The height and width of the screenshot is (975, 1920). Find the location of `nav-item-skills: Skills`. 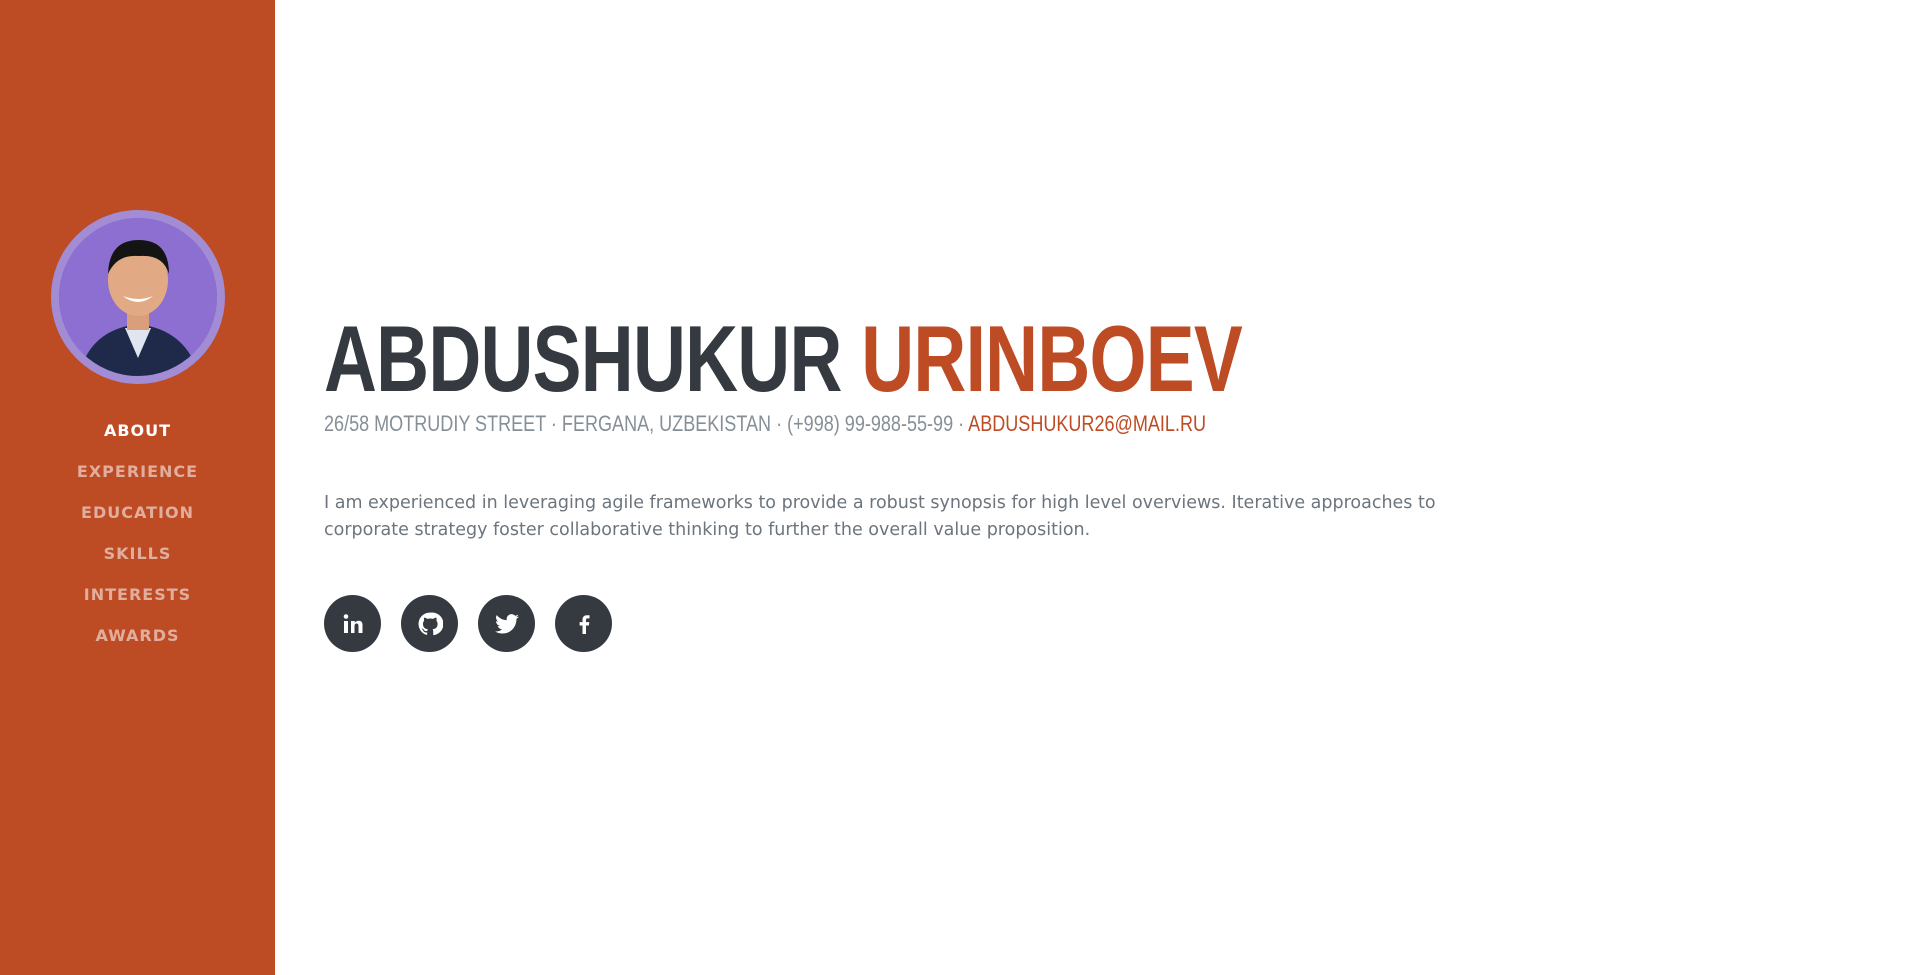

nav-item-skills: Skills is located at coordinates (137, 553).